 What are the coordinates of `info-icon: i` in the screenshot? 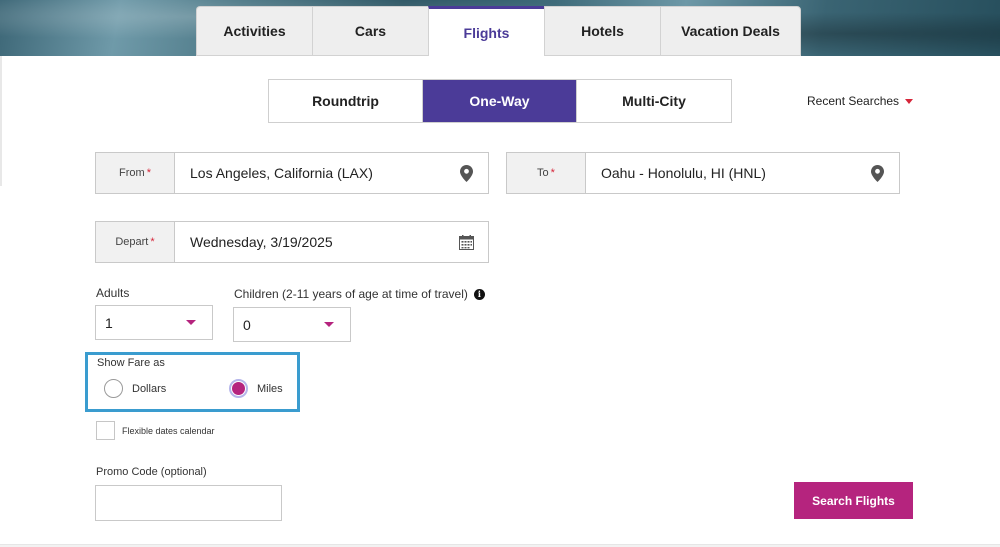 It's located at (479, 294).